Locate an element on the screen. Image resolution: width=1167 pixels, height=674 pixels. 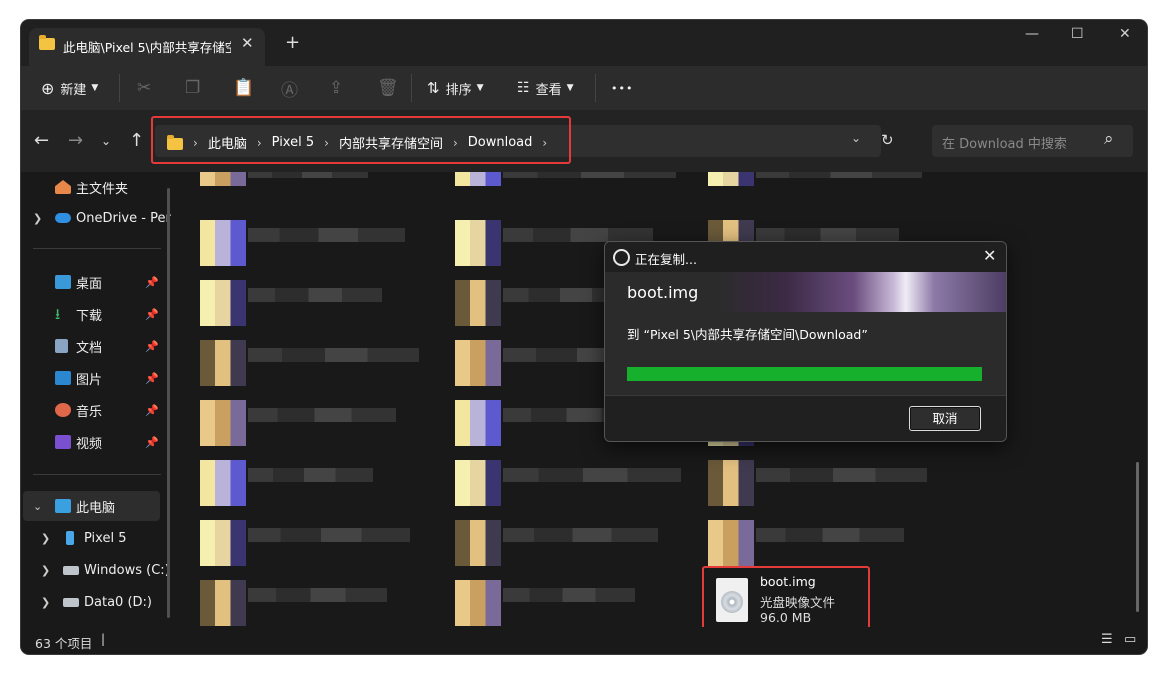
chevron-down-icon: ⌄ is located at coordinates (37, 506).